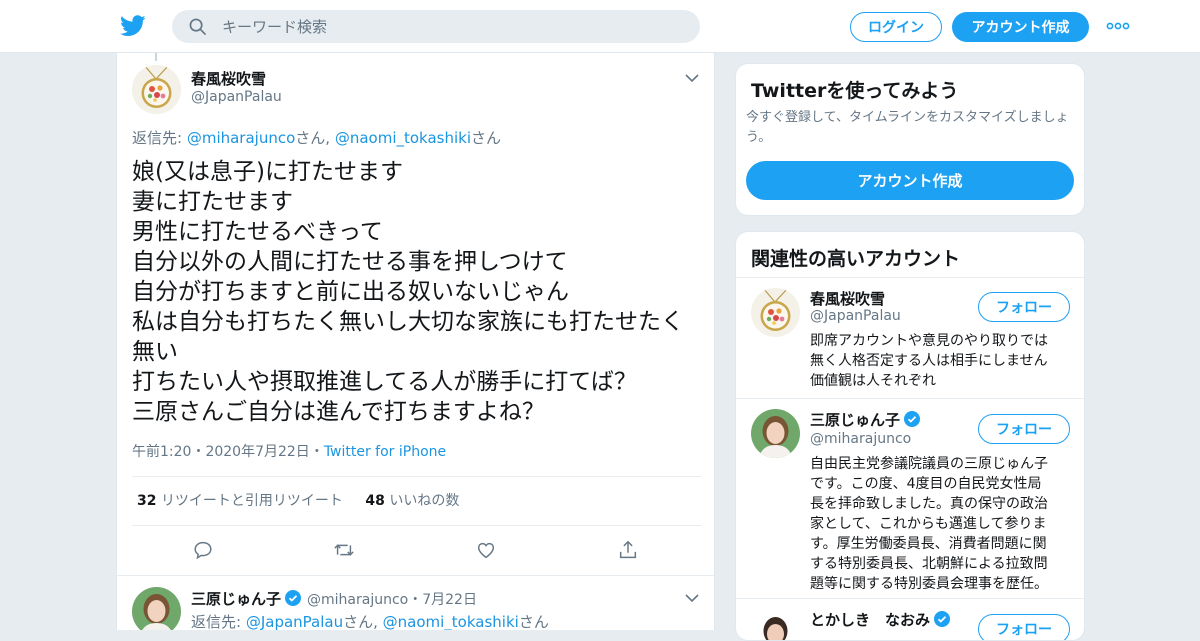 This screenshot has height=641, width=1200. Describe the element at coordinates (1118, 26) in the screenshot. I see `more-options-icon` at that location.